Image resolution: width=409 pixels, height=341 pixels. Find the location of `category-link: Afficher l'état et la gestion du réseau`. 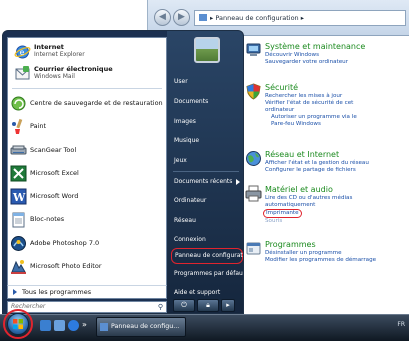

category-link: Afficher l'état et la gestion du réseau is located at coordinates (335, 163).